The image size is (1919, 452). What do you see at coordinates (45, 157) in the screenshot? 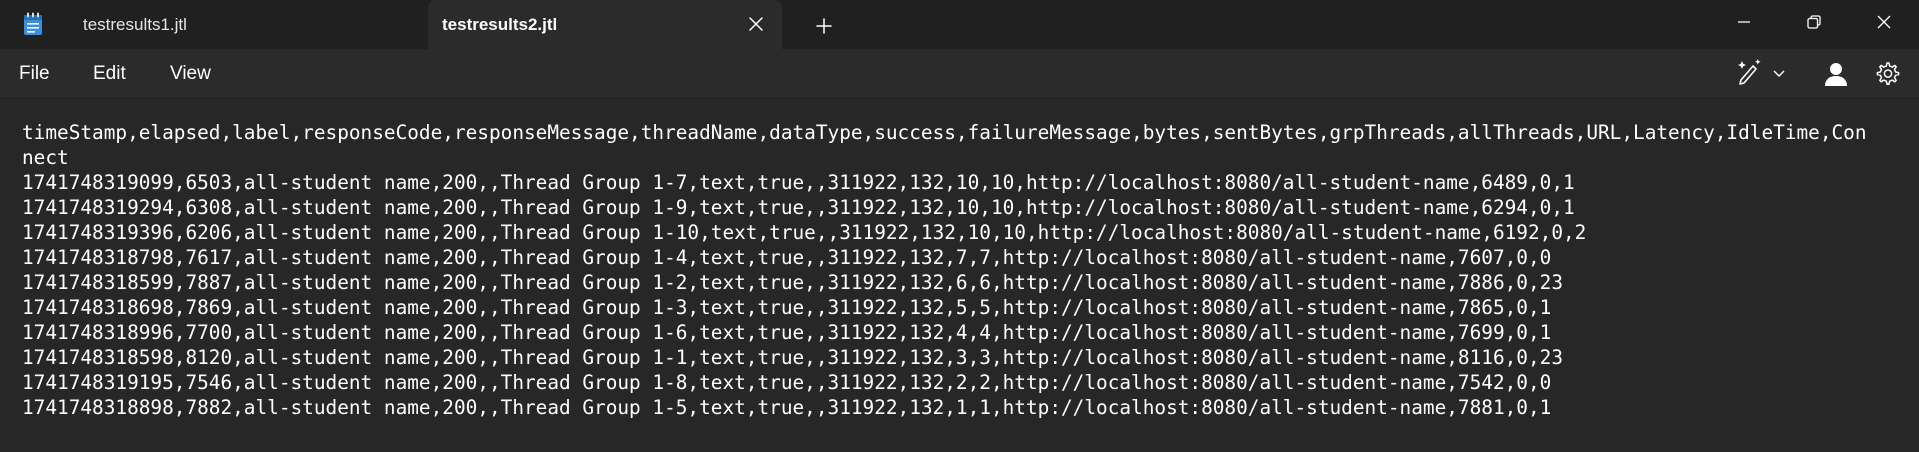
I see `text-line: nect` at bounding box center [45, 157].